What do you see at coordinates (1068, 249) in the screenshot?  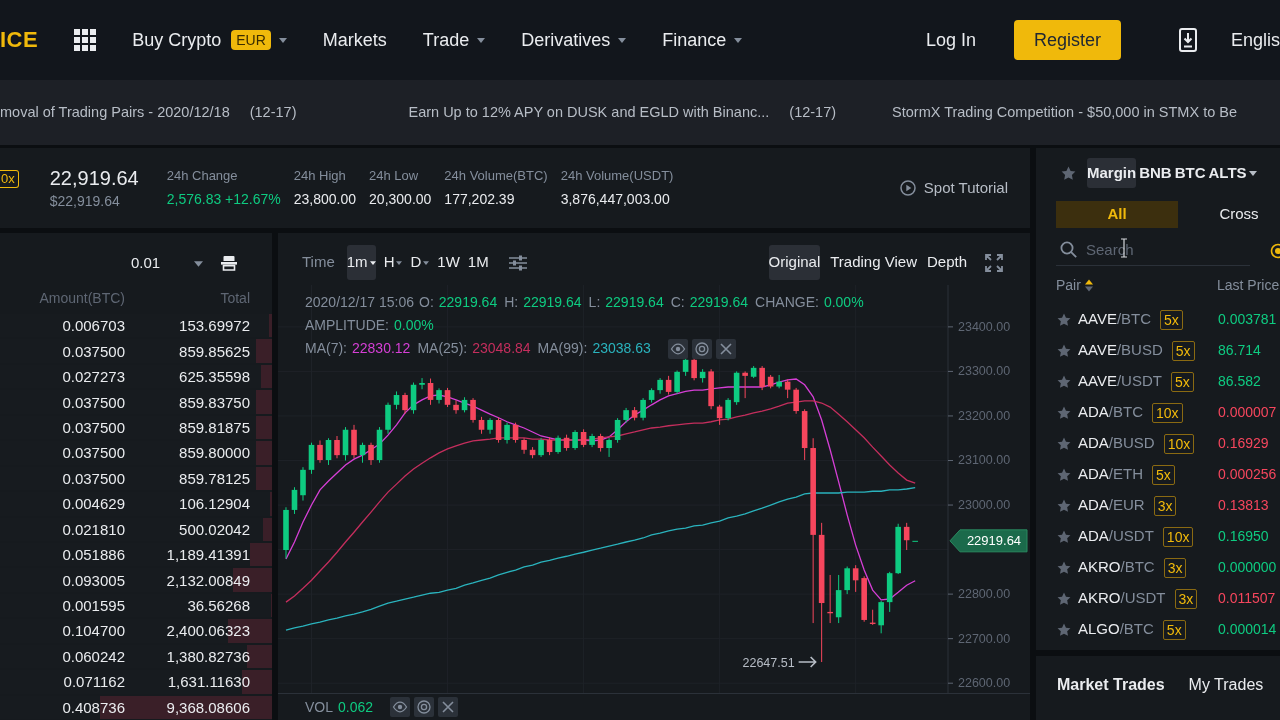 I see `search-icon` at bounding box center [1068, 249].